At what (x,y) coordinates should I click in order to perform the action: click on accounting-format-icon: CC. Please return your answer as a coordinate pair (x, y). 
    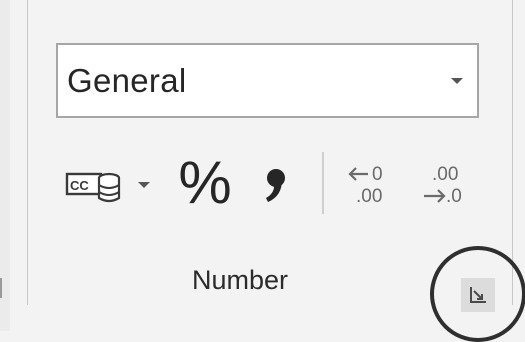
    Looking at the image, I should click on (93, 187).